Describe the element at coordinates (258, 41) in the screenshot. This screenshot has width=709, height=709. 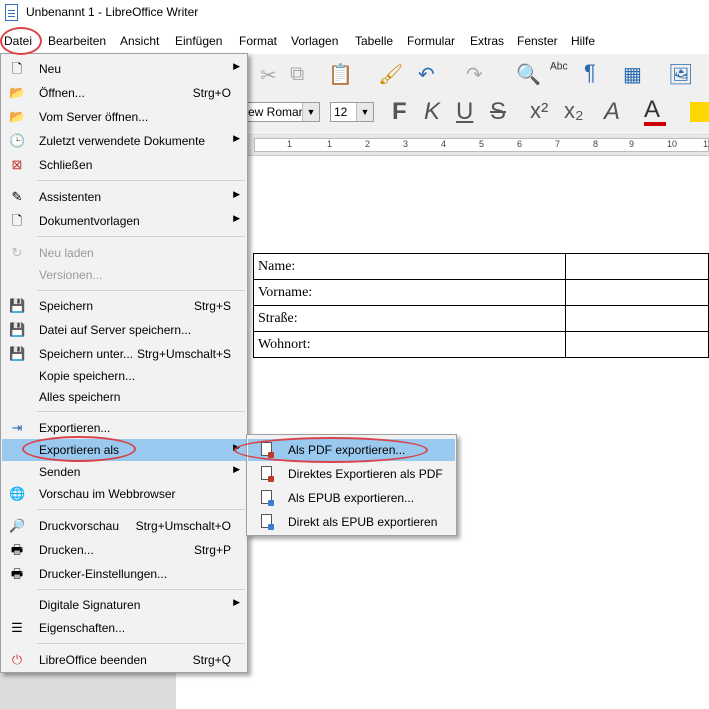
I see `menu-format: Format` at that location.